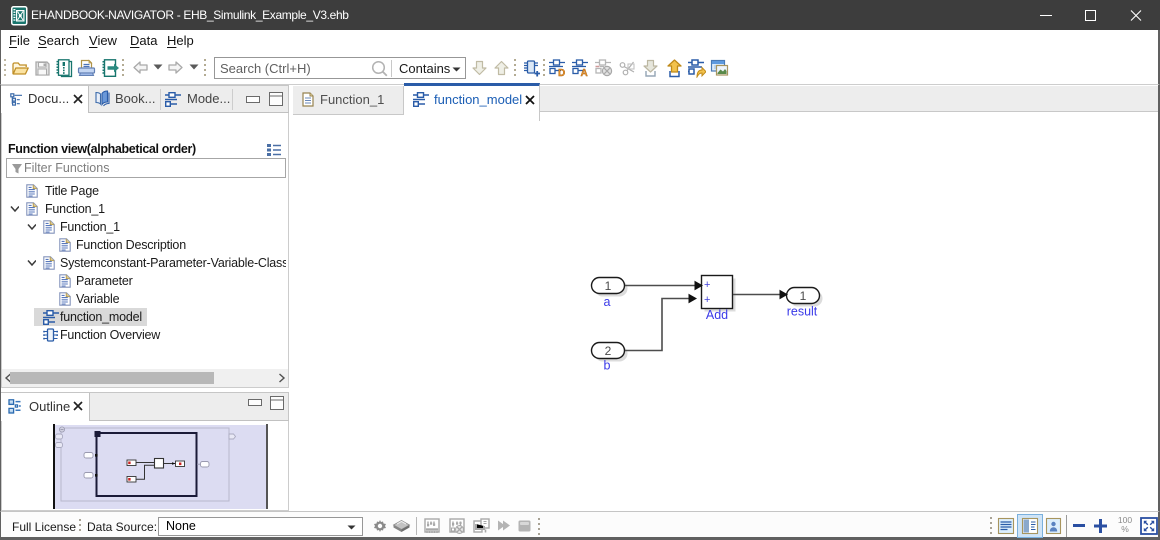  What do you see at coordinates (584, 72) in the screenshot?
I see `svg-text: A` at bounding box center [584, 72].